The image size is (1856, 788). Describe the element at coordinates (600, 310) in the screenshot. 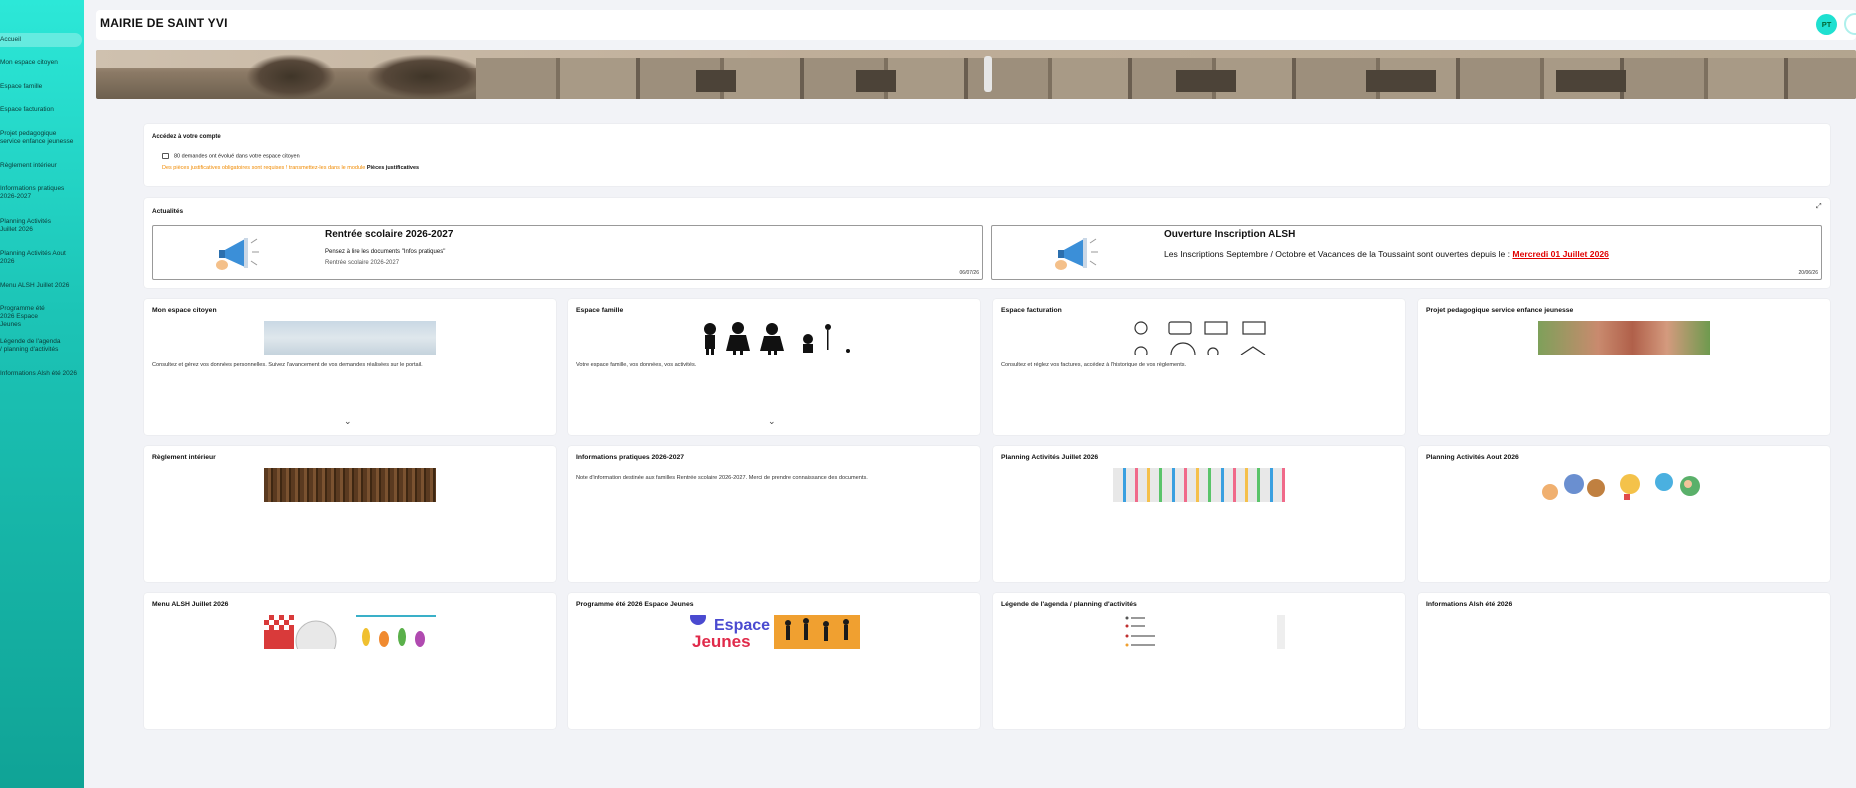

I see `tile-title: Espace famille` at that location.